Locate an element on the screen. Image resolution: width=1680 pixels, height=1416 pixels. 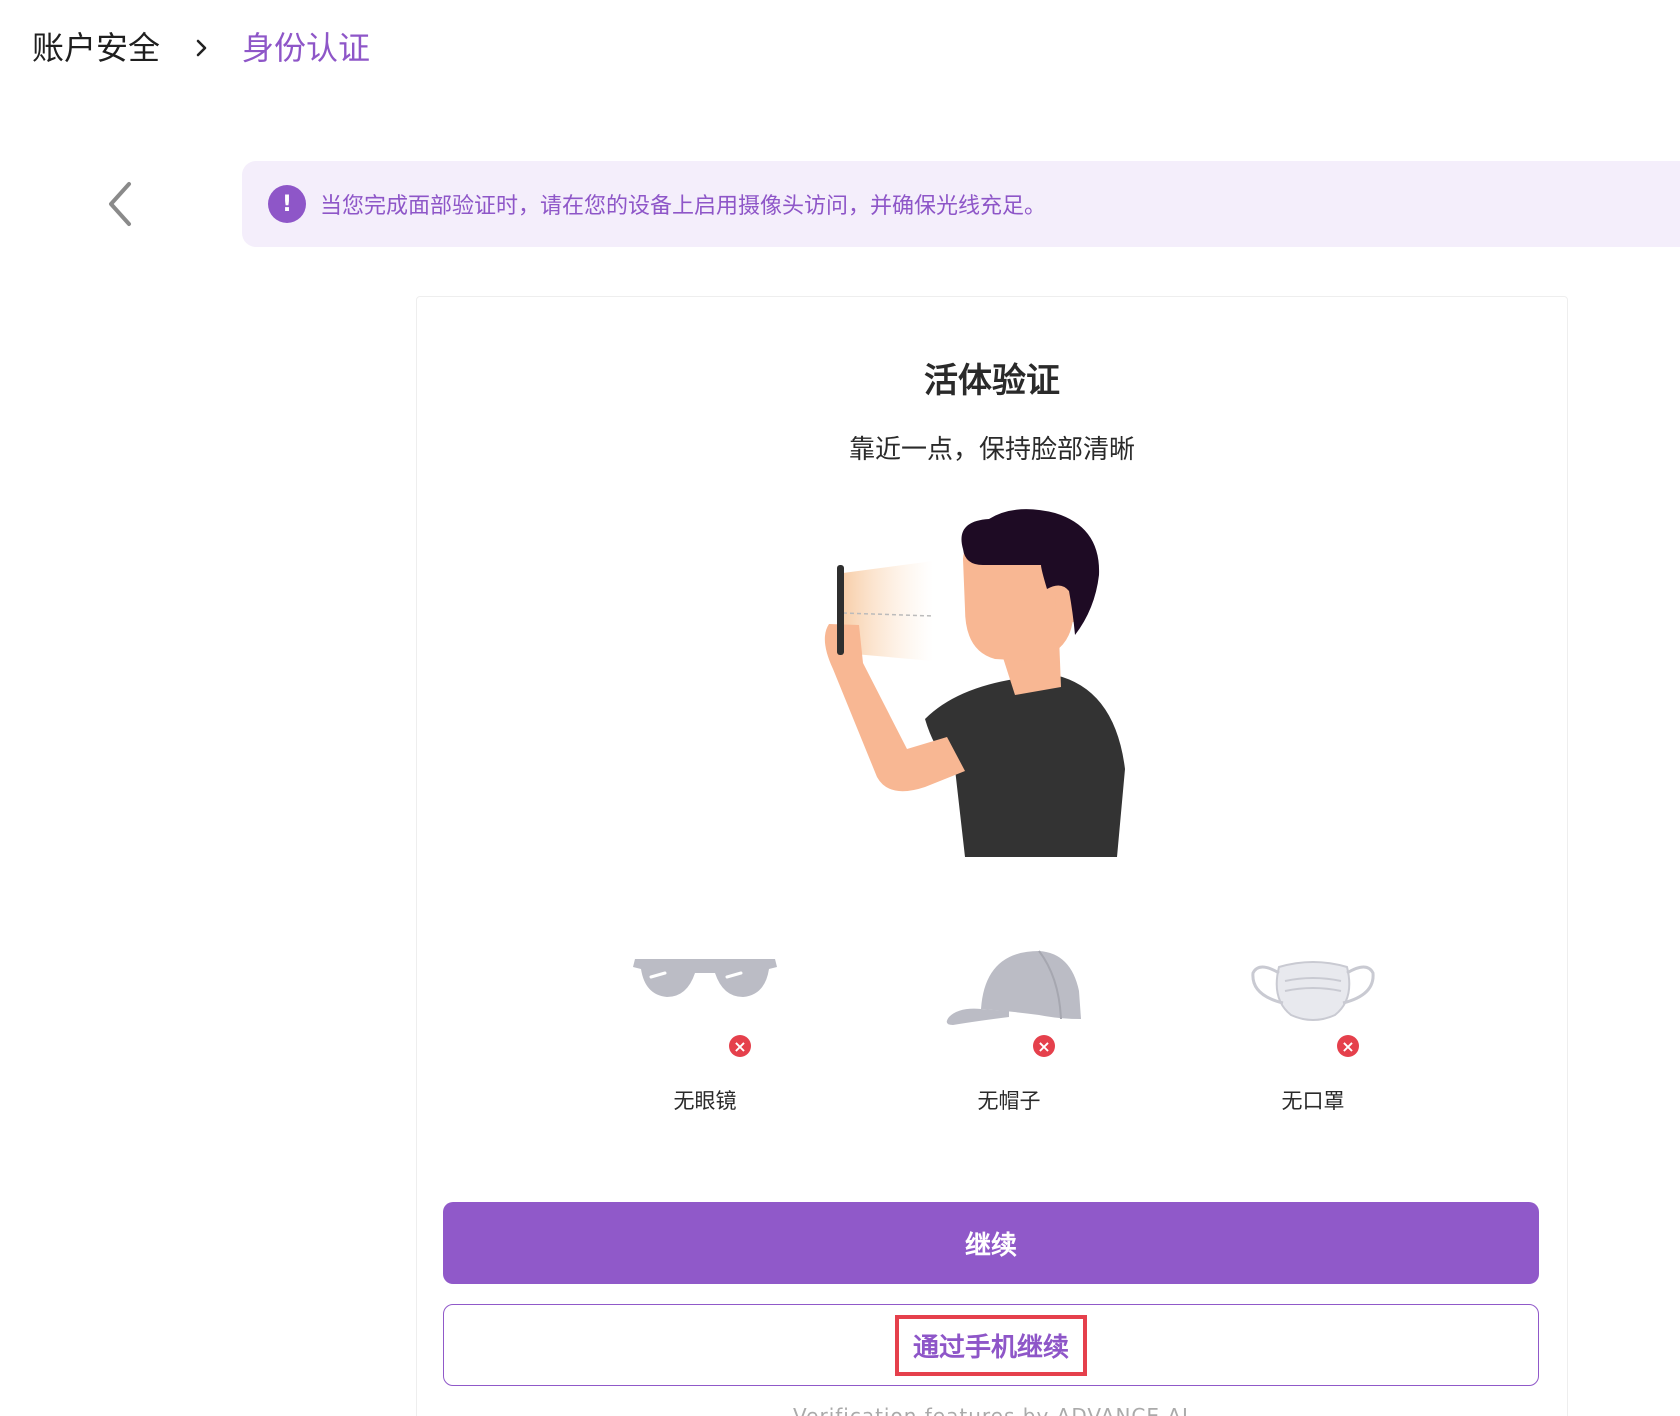
card-subtitle: 靠近一点，保持脸部清晰 is located at coordinates (991, 450).